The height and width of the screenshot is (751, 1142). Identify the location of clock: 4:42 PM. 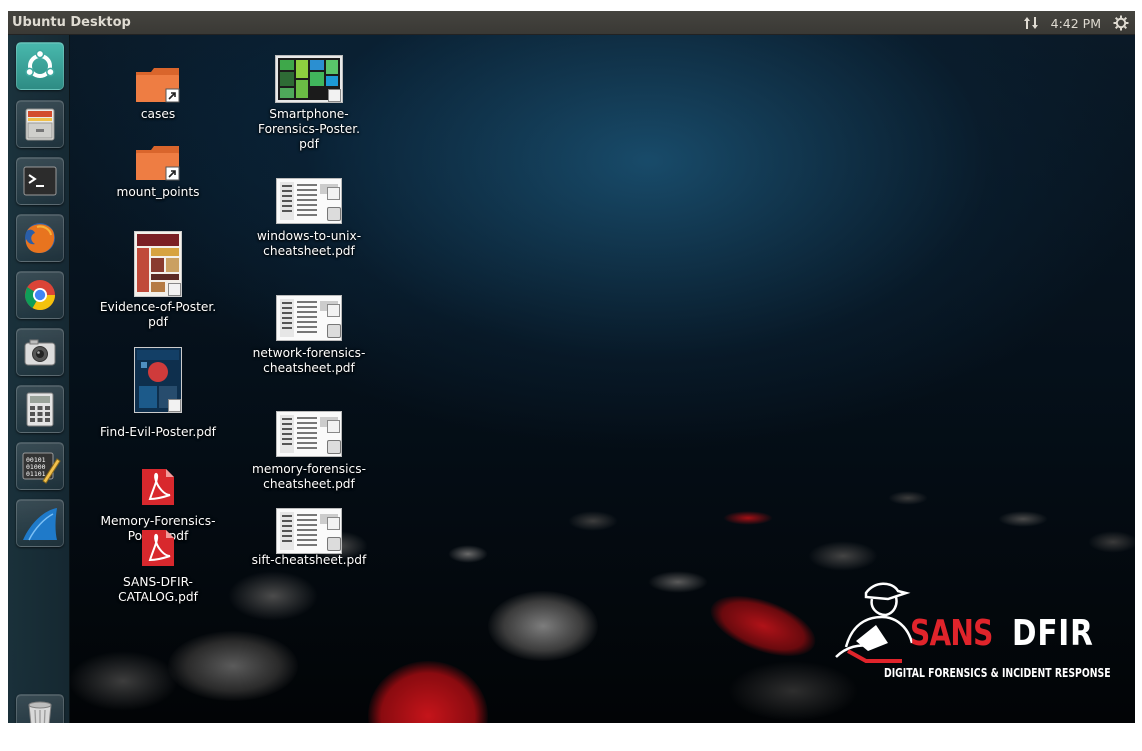
(1076, 23).